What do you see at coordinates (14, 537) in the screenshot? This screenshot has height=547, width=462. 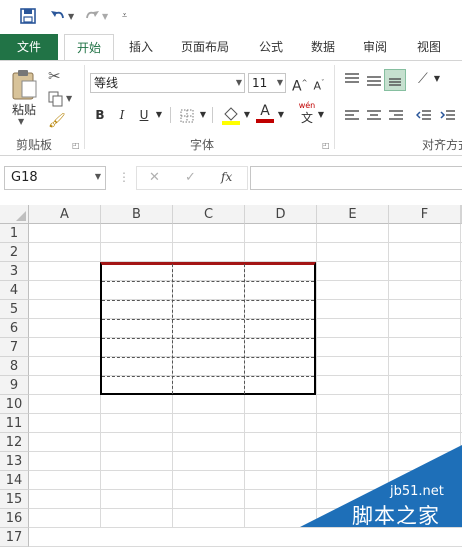 I see `row-header-17: 17` at bounding box center [14, 537].